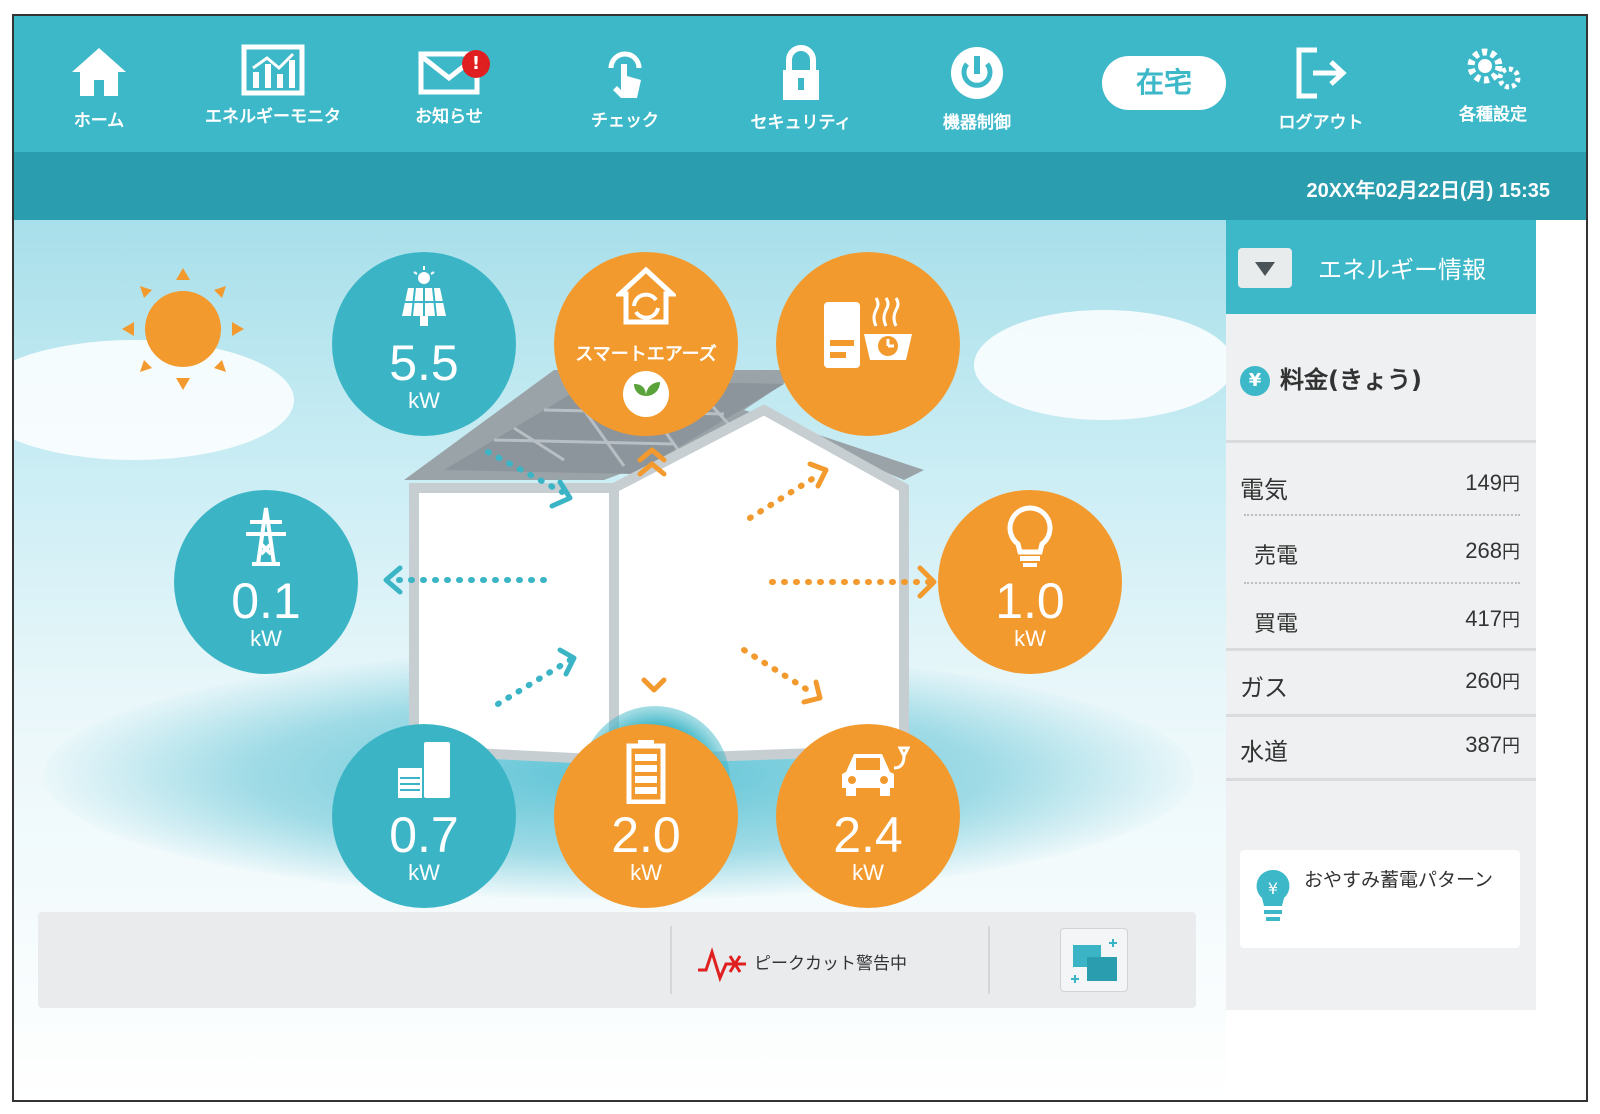 The width and height of the screenshot is (1600, 1114). I want to click on nav-home: ホーム, so click(99, 87).